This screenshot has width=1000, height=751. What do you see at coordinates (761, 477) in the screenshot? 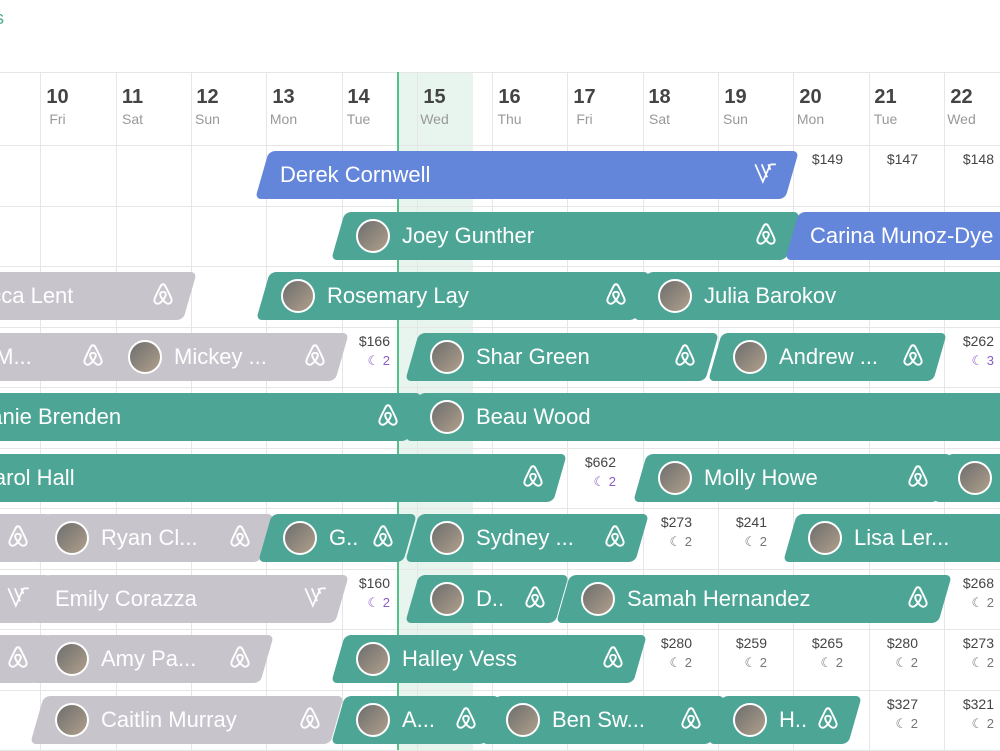
I see `guest-name: Molly Howe` at bounding box center [761, 477].